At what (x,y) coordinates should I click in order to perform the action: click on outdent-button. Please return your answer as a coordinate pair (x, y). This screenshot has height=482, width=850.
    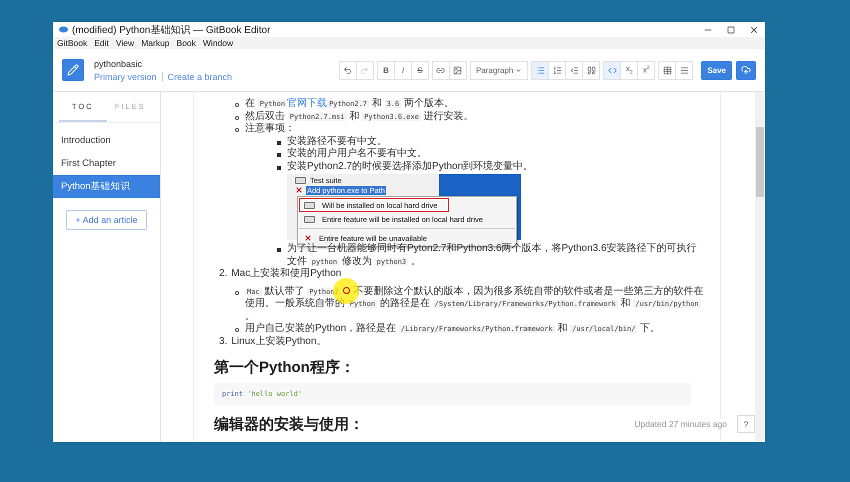
    Looking at the image, I should click on (574, 70).